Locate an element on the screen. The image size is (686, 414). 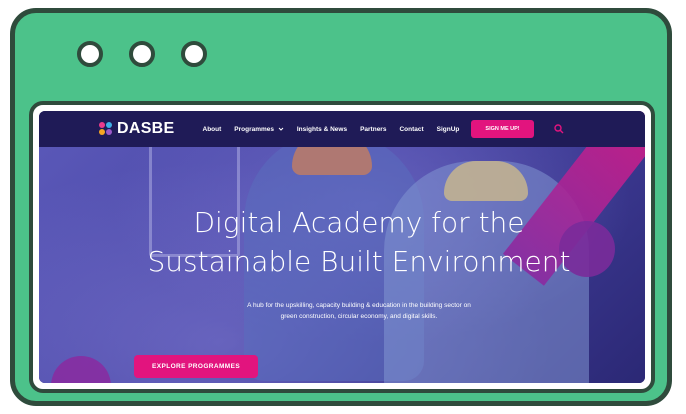
logo-text: DASBE is located at coordinates (146, 128).